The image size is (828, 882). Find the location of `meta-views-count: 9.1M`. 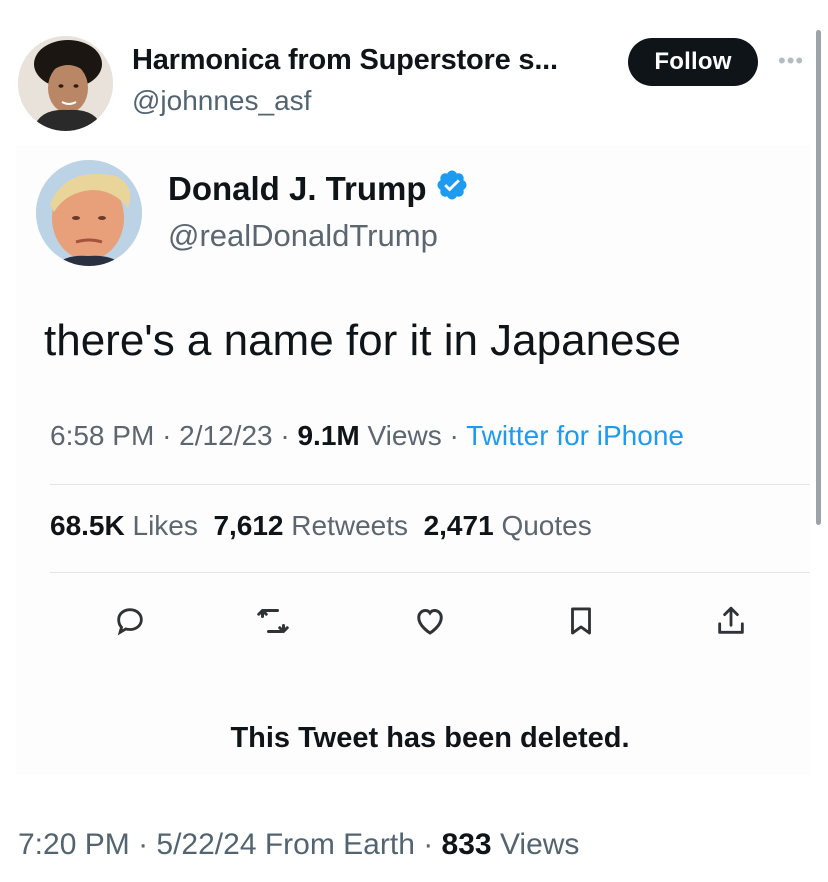

meta-views-count: 9.1M is located at coordinates (328, 435).